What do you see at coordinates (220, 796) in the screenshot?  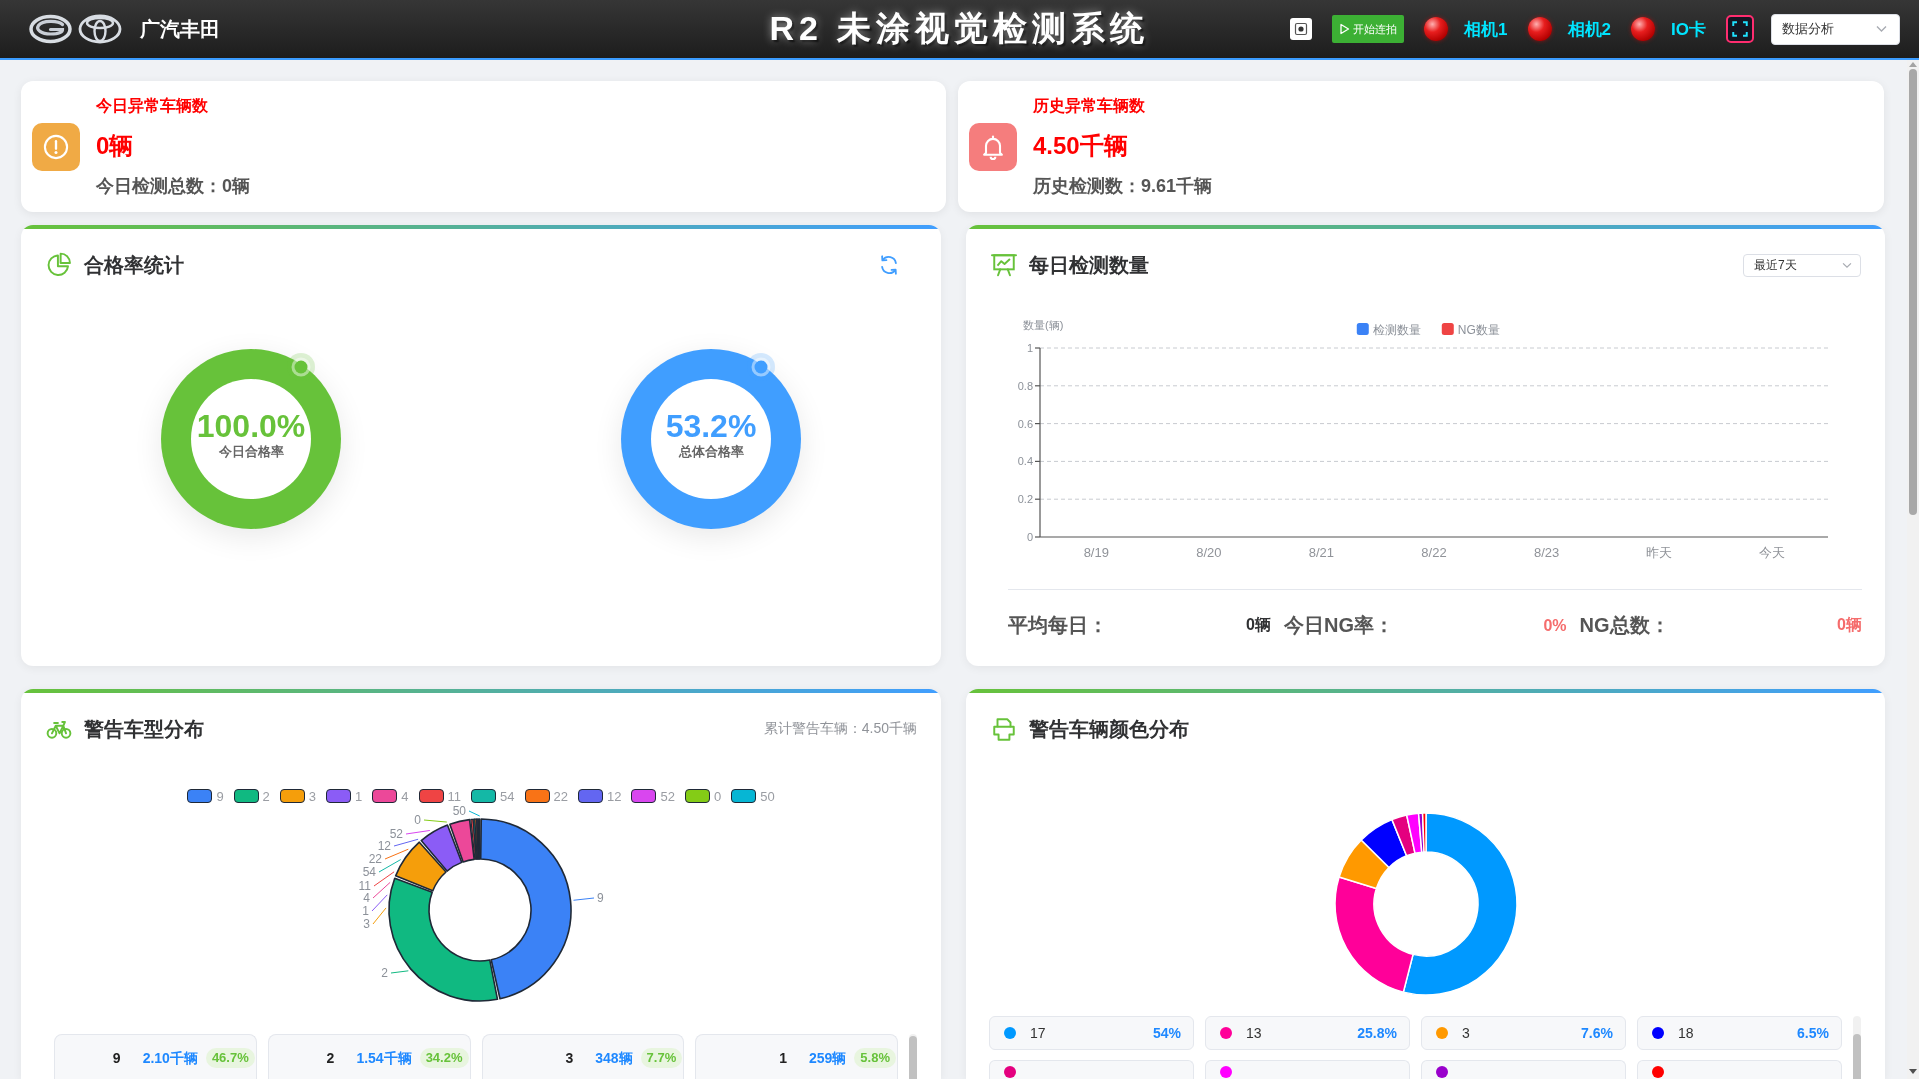 I see `legend-label: 9` at bounding box center [220, 796].